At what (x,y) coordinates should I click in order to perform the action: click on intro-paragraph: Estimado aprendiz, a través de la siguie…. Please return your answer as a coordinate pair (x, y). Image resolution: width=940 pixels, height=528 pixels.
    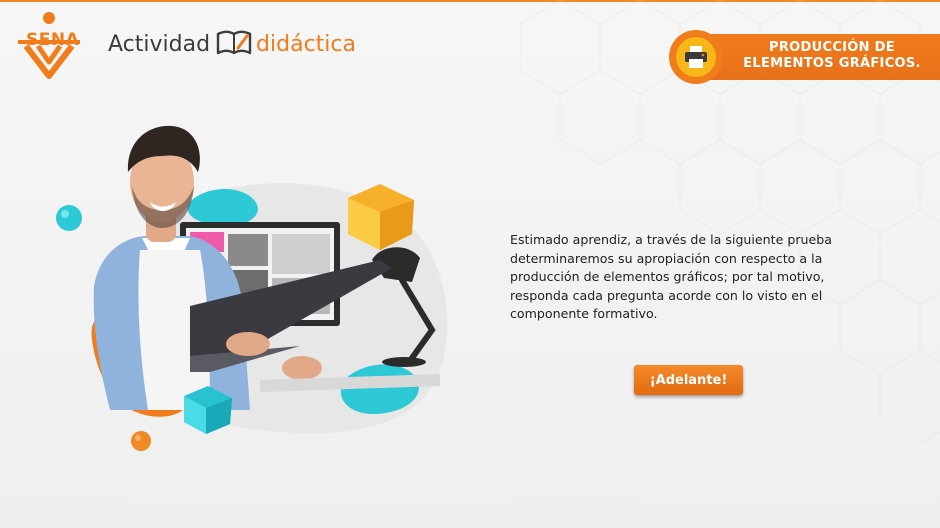
    Looking at the image, I should click on (671, 276).